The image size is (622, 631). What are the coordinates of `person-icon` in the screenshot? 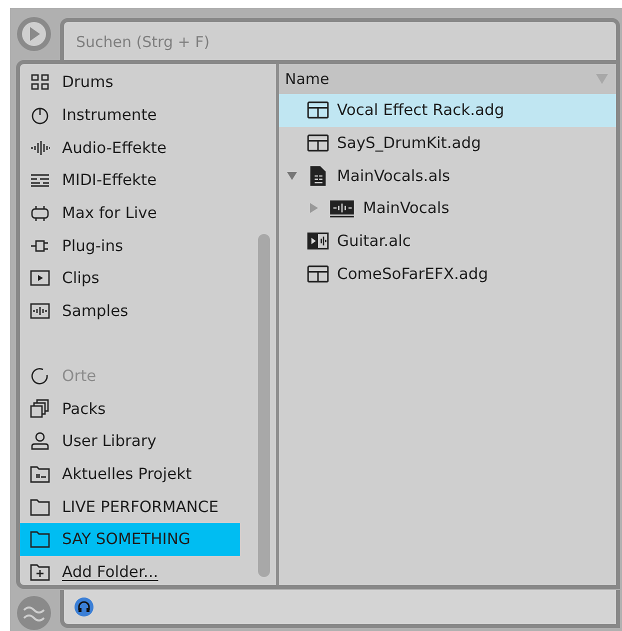 It's located at (40, 441).